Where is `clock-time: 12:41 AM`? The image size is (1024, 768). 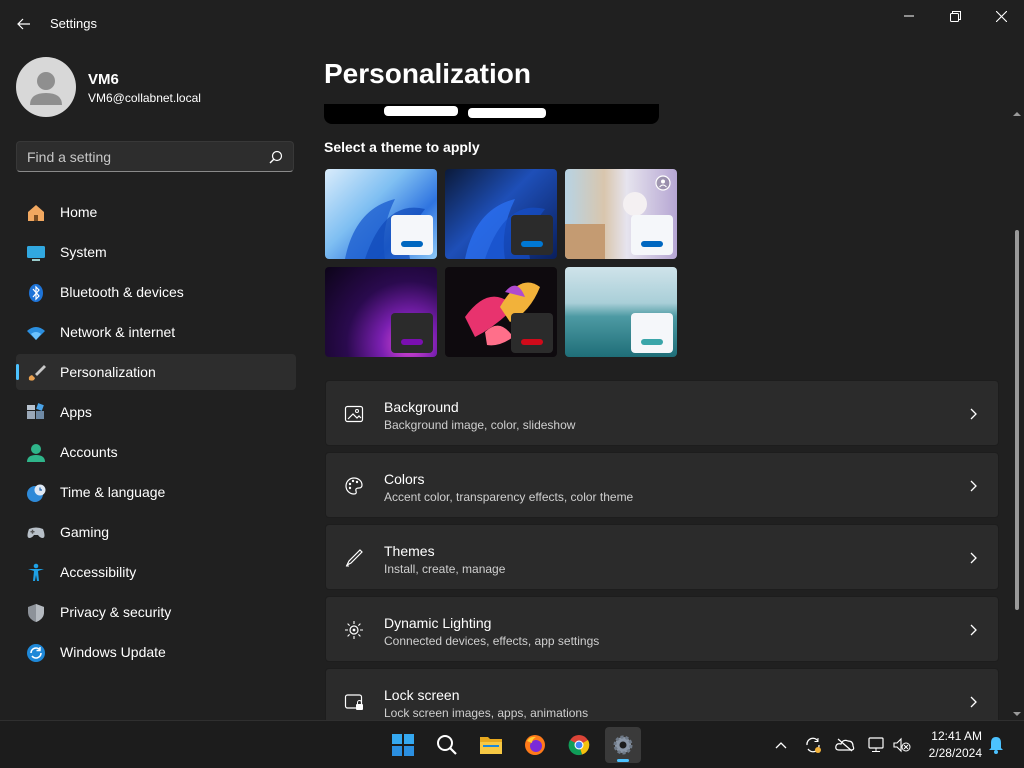 clock-time: 12:41 AM is located at coordinates (951, 736).